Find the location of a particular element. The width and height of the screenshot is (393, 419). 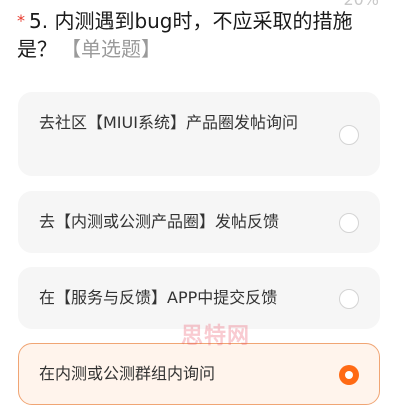

option-label: 去社区【MIUI系统】产品圈发帖询问 is located at coordinates (168, 122).